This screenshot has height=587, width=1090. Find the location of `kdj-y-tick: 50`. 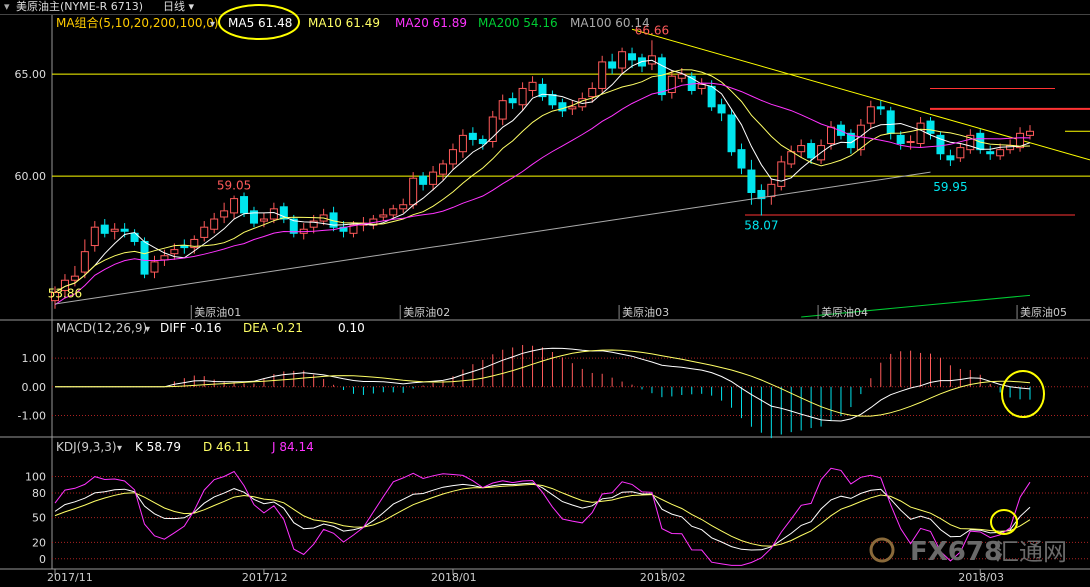

kdj-y-tick: 50 is located at coordinates (39, 518).